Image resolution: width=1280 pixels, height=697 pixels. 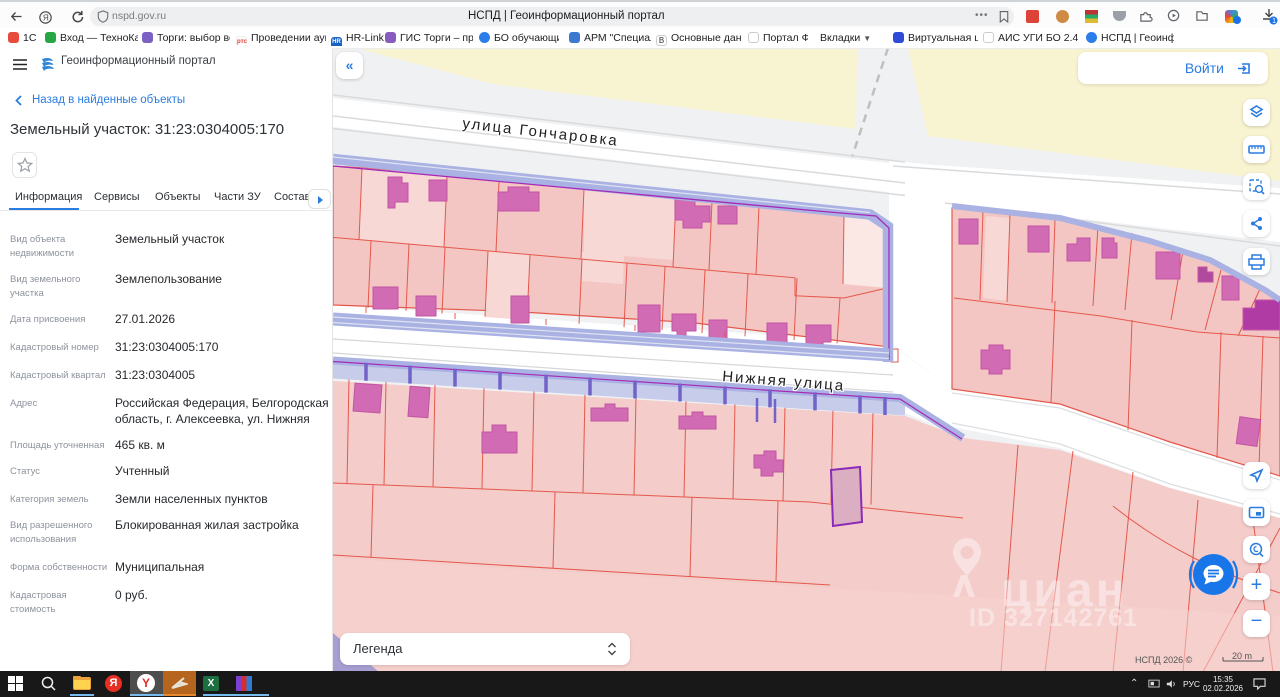 What do you see at coordinates (1164, 660) in the screenshot?
I see `svg-text: НСПД 2026 ©` at bounding box center [1164, 660].